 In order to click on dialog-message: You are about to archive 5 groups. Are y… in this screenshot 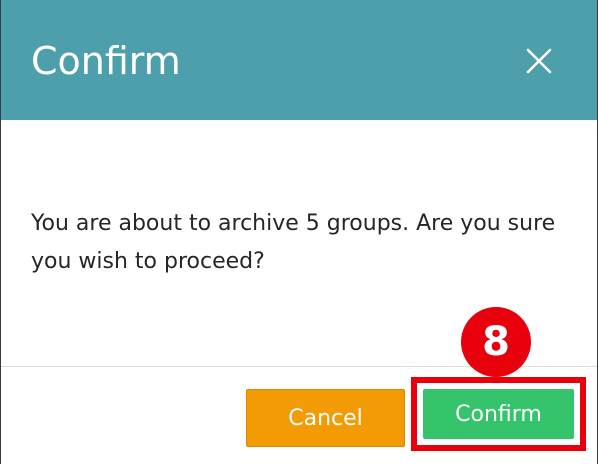, I will do `click(293, 242)`.